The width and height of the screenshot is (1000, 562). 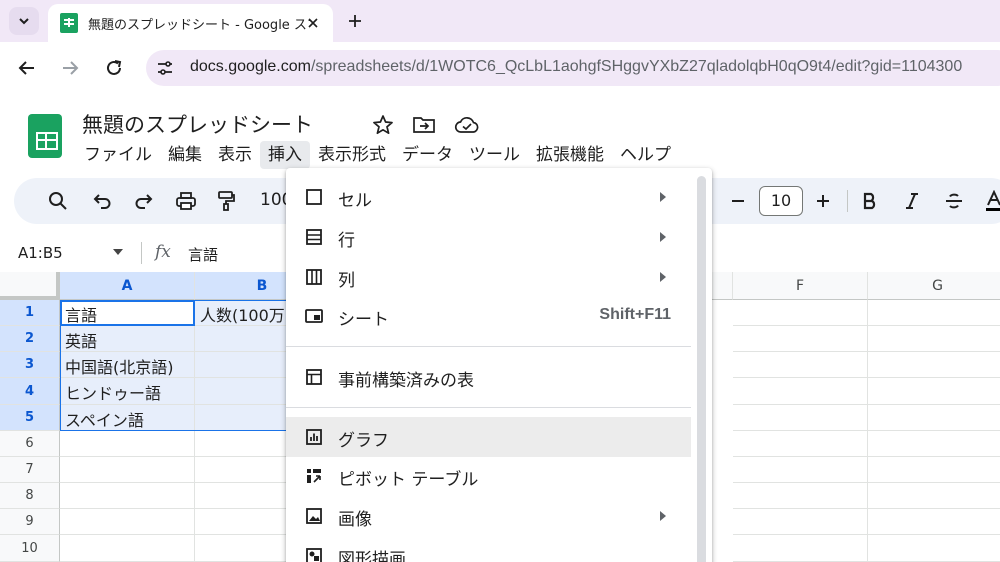 What do you see at coordinates (203, 254) in the screenshot?
I see `formula-input: 言語` at bounding box center [203, 254].